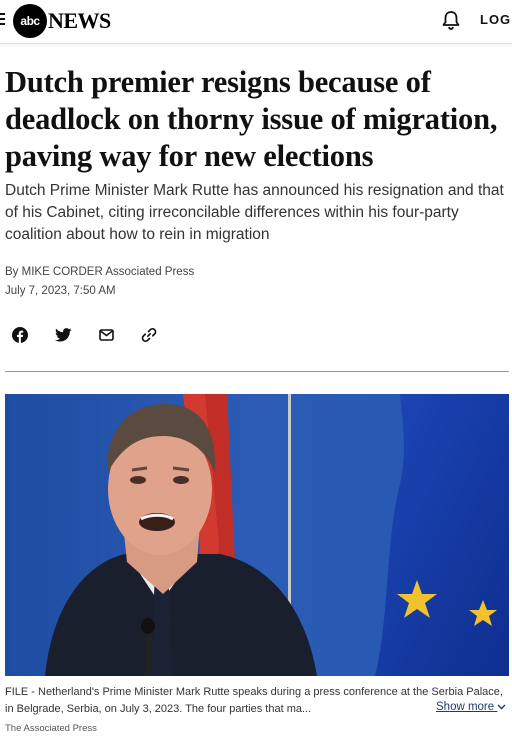 This screenshot has width=512, height=739. Describe the element at coordinates (150, 272) in the screenshot. I see `byline-outlet: Associated Press` at that location.